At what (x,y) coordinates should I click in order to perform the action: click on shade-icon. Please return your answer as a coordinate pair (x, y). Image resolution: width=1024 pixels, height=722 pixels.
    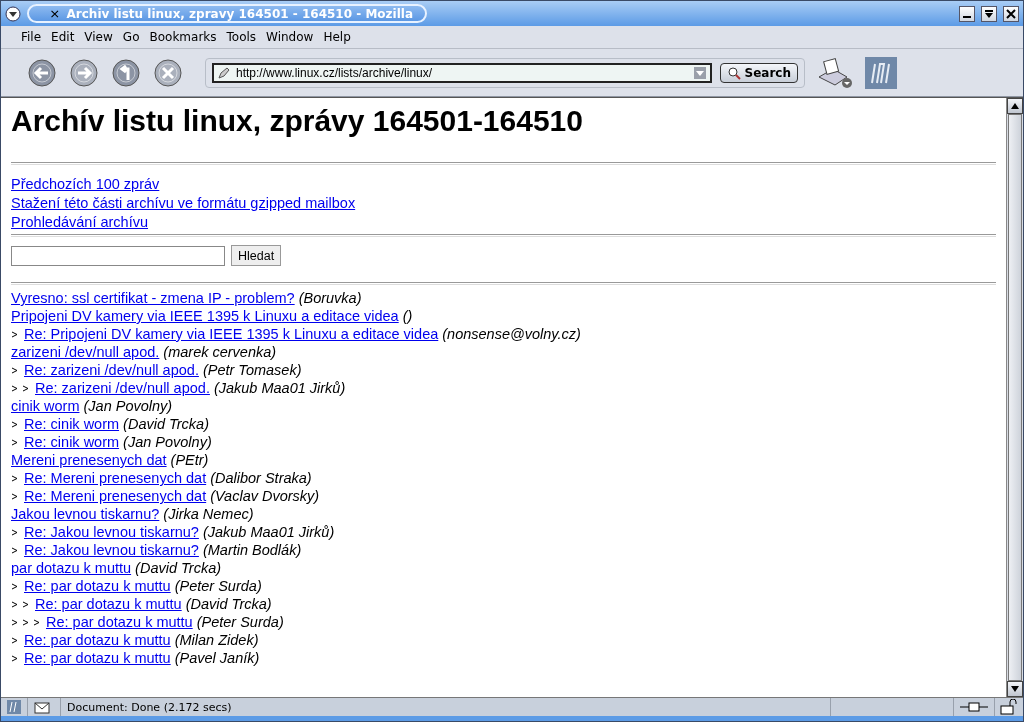
    Looking at the image, I should click on (989, 13).